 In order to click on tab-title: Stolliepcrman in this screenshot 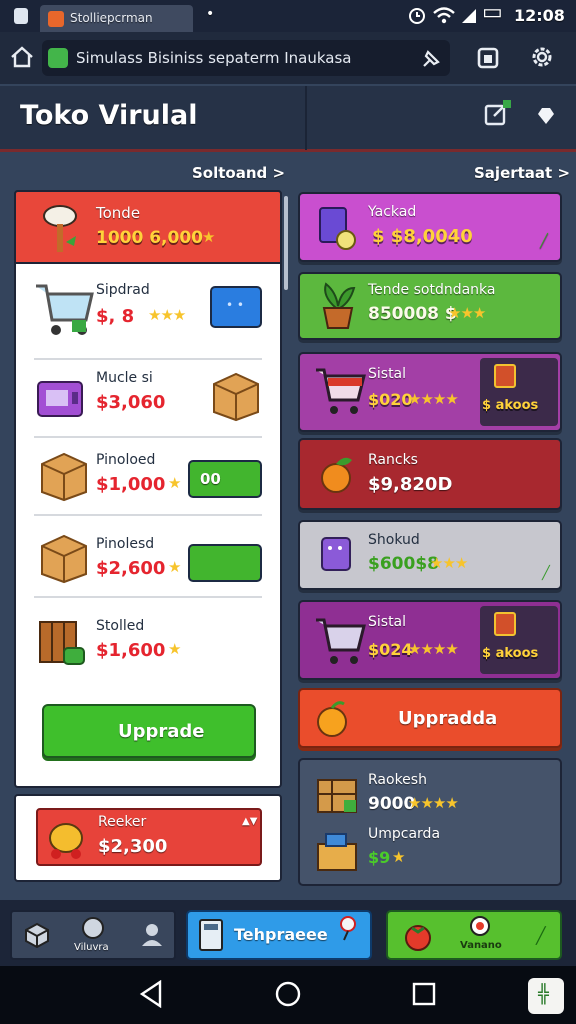, I will do `click(111, 18)`.